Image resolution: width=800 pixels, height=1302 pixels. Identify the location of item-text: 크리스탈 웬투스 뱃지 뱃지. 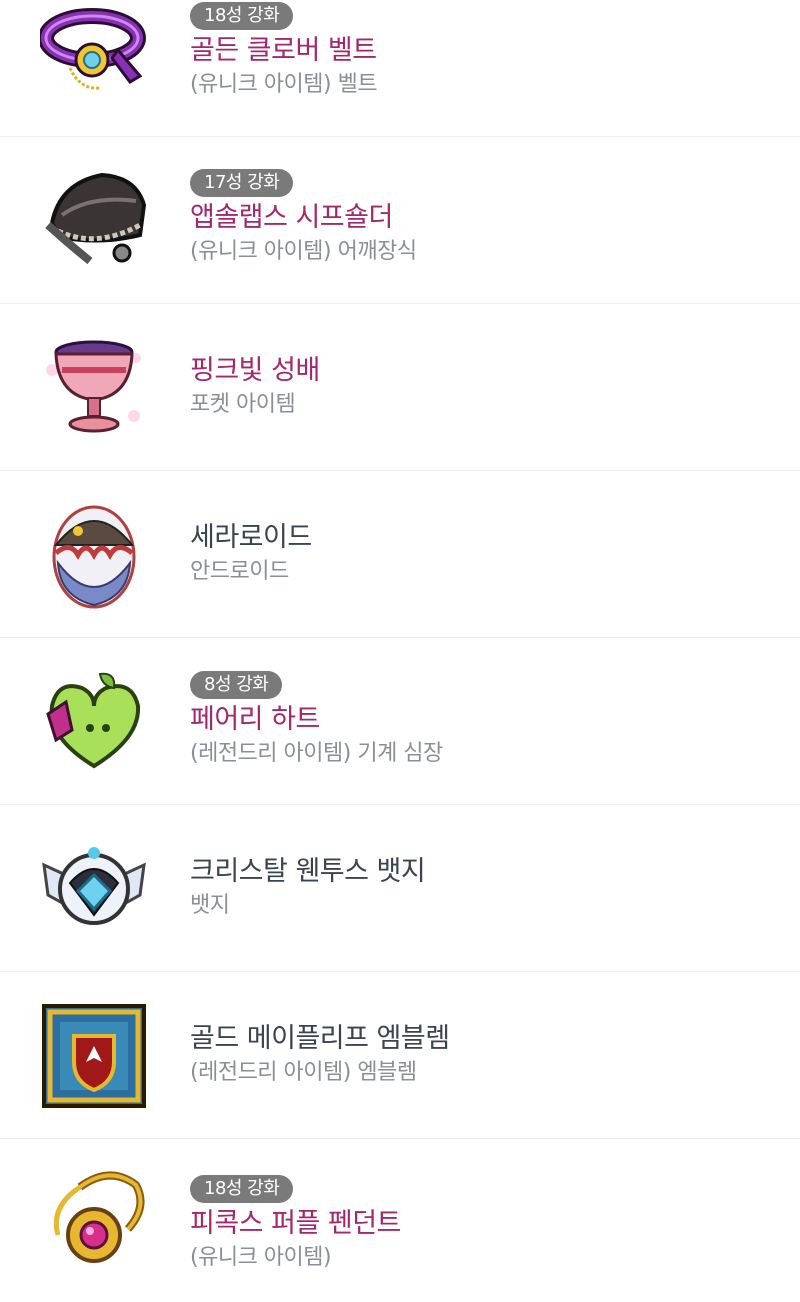
(485, 888).